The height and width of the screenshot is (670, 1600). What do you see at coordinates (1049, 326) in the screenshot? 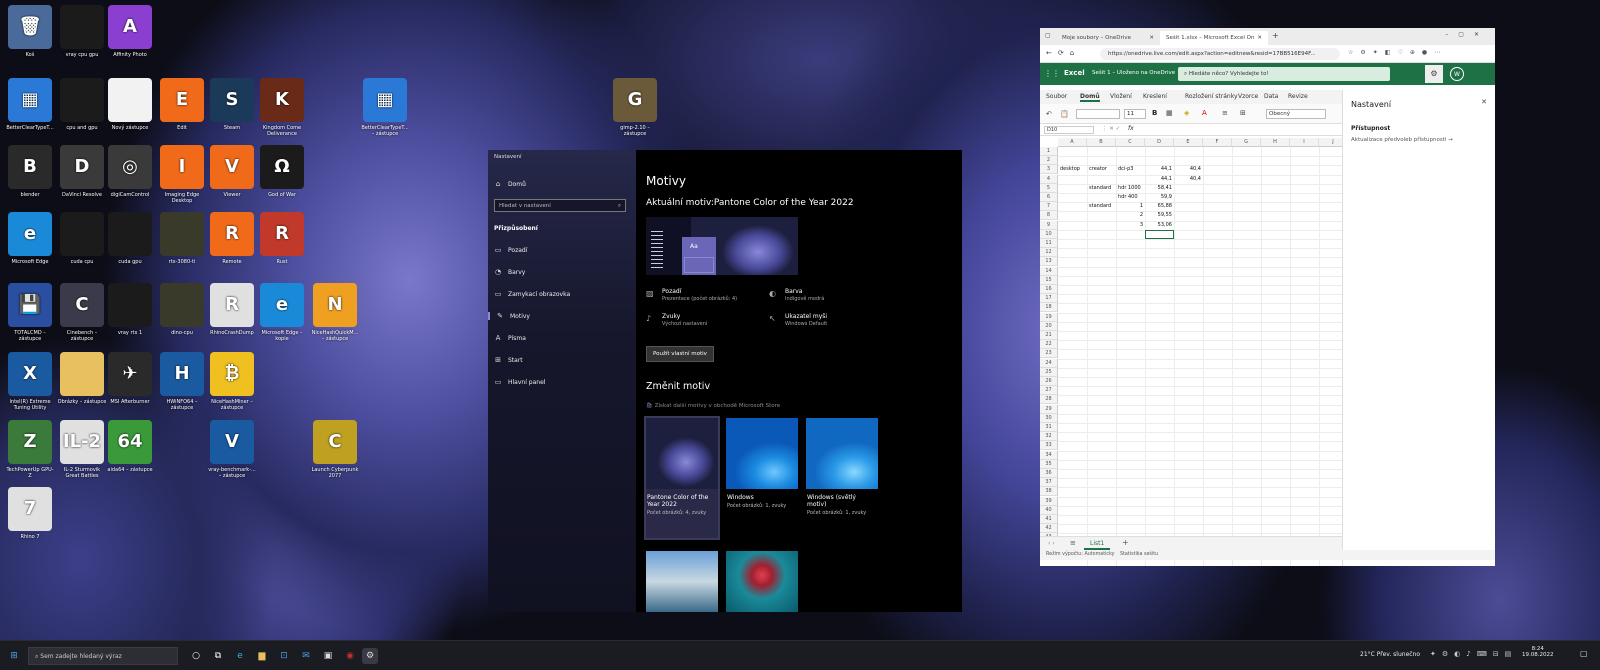
I see `row-header: 20` at bounding box center [1049, 326].